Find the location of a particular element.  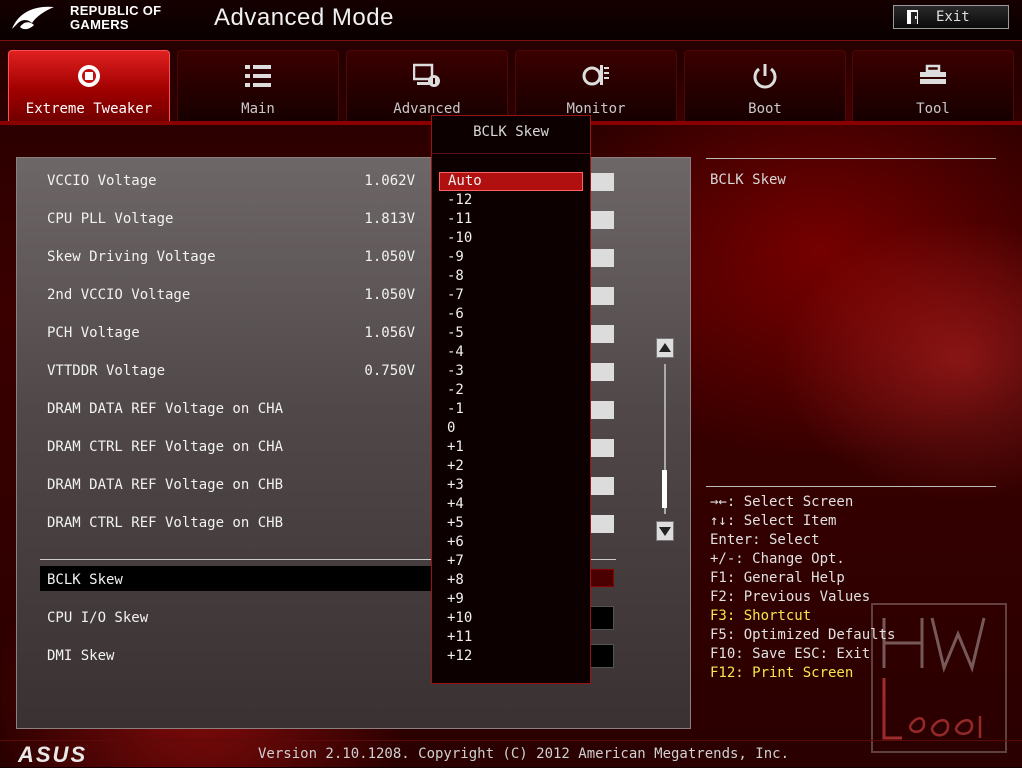

option-item: +8 is located at coordinates (511, 580).